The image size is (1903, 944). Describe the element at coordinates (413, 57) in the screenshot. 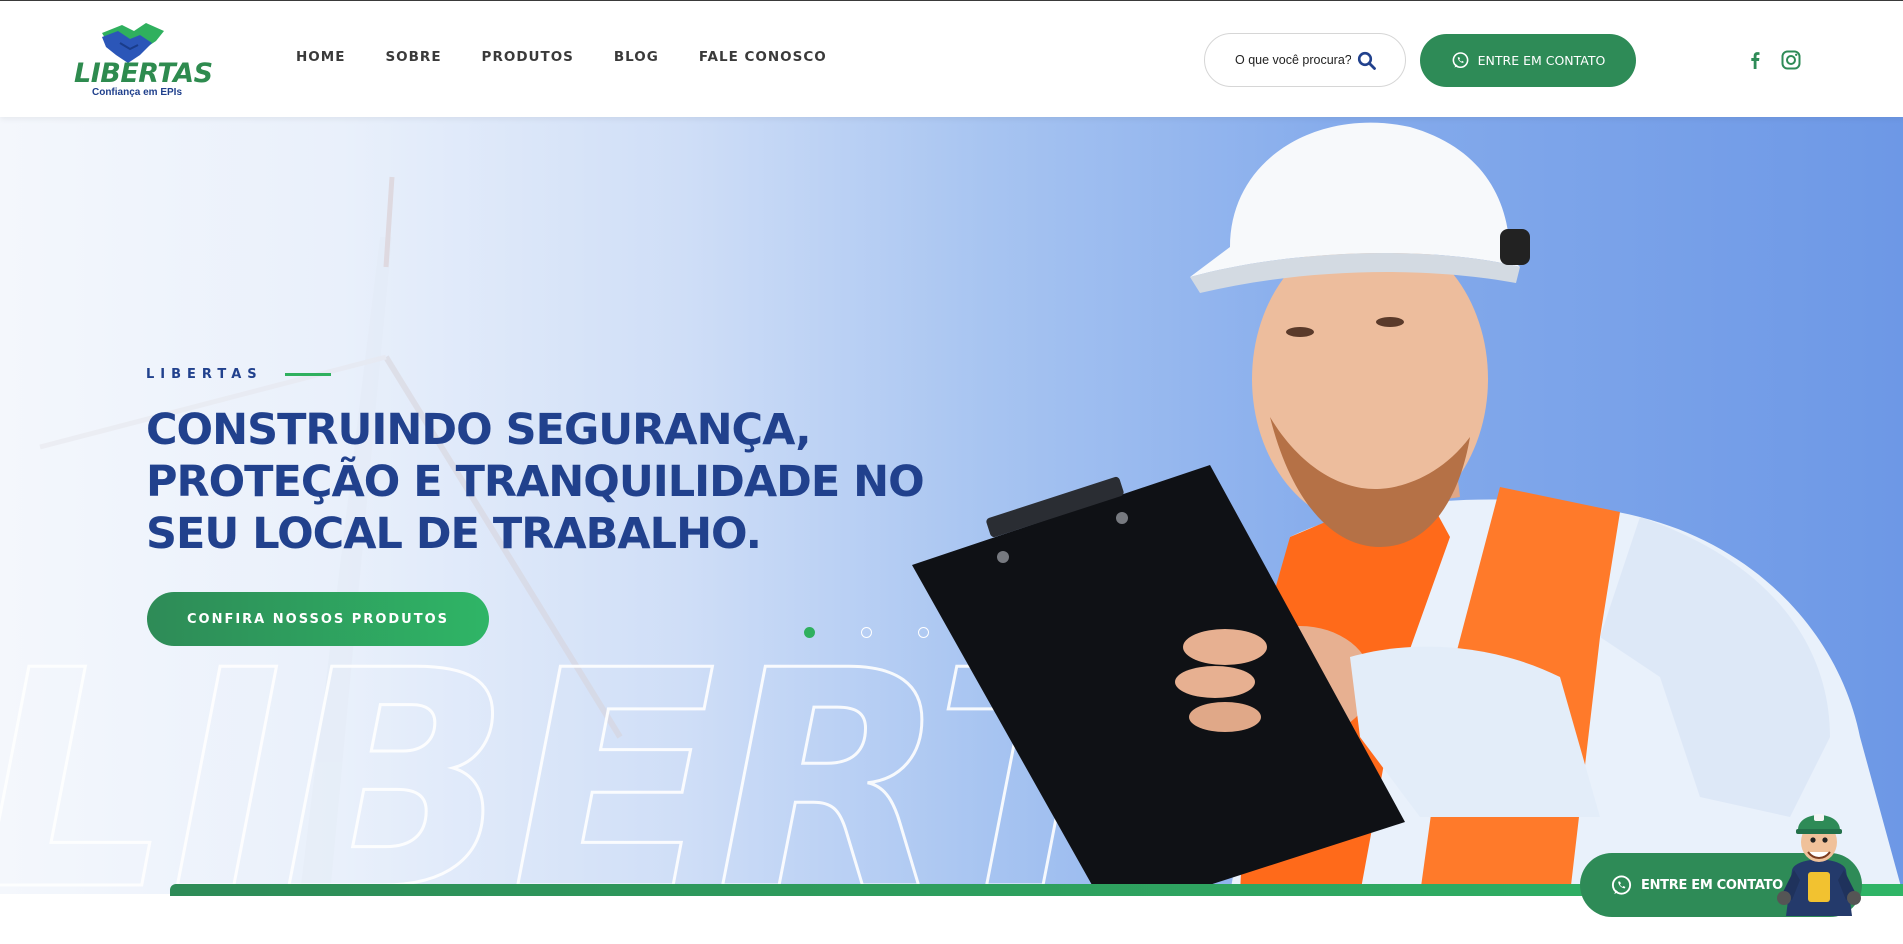

I see `nav-sobre: SOBRE` at that location.